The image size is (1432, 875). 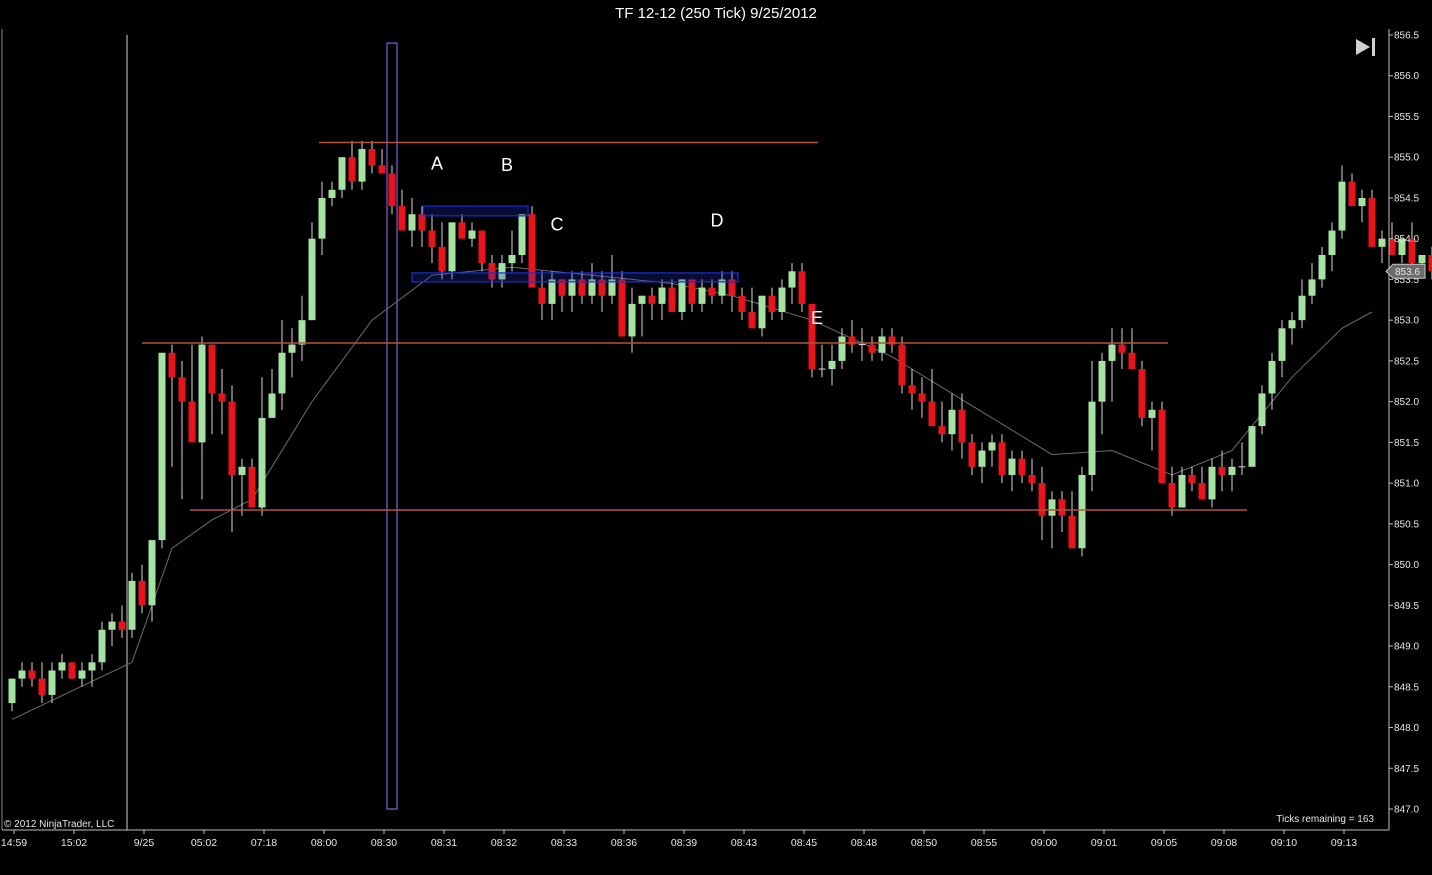 I want to click on y-tick-label: 849.5, so click(x=1406, y=606).